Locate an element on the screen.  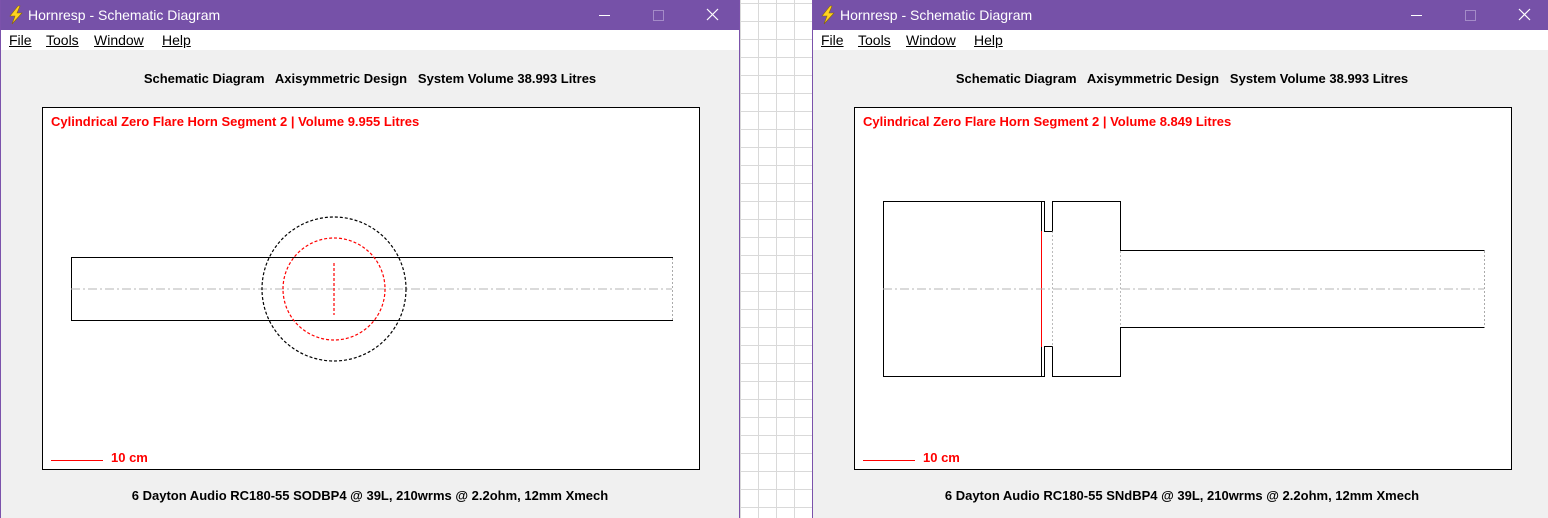
driver-neck-upper is located at coordinates (1047, 216).